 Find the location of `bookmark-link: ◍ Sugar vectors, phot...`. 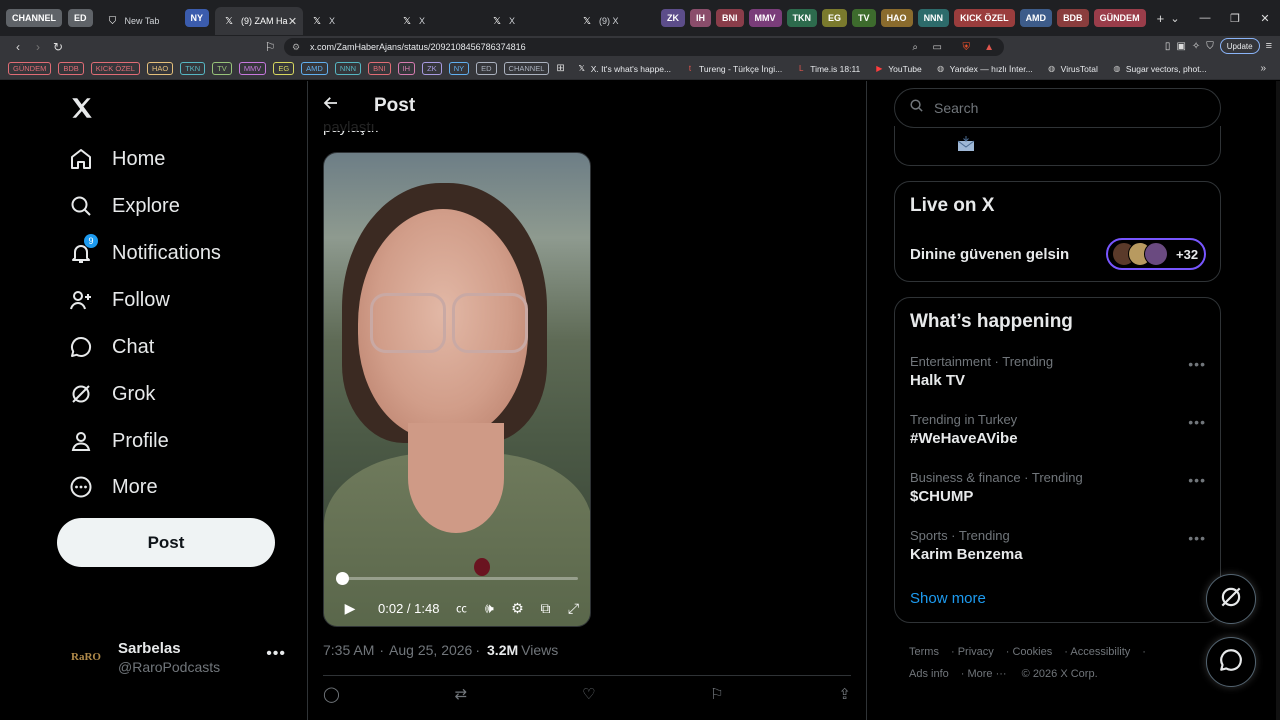

bookmark-link: ◍ Sugar vectors, phot... is located at coordinates (1159, 69).